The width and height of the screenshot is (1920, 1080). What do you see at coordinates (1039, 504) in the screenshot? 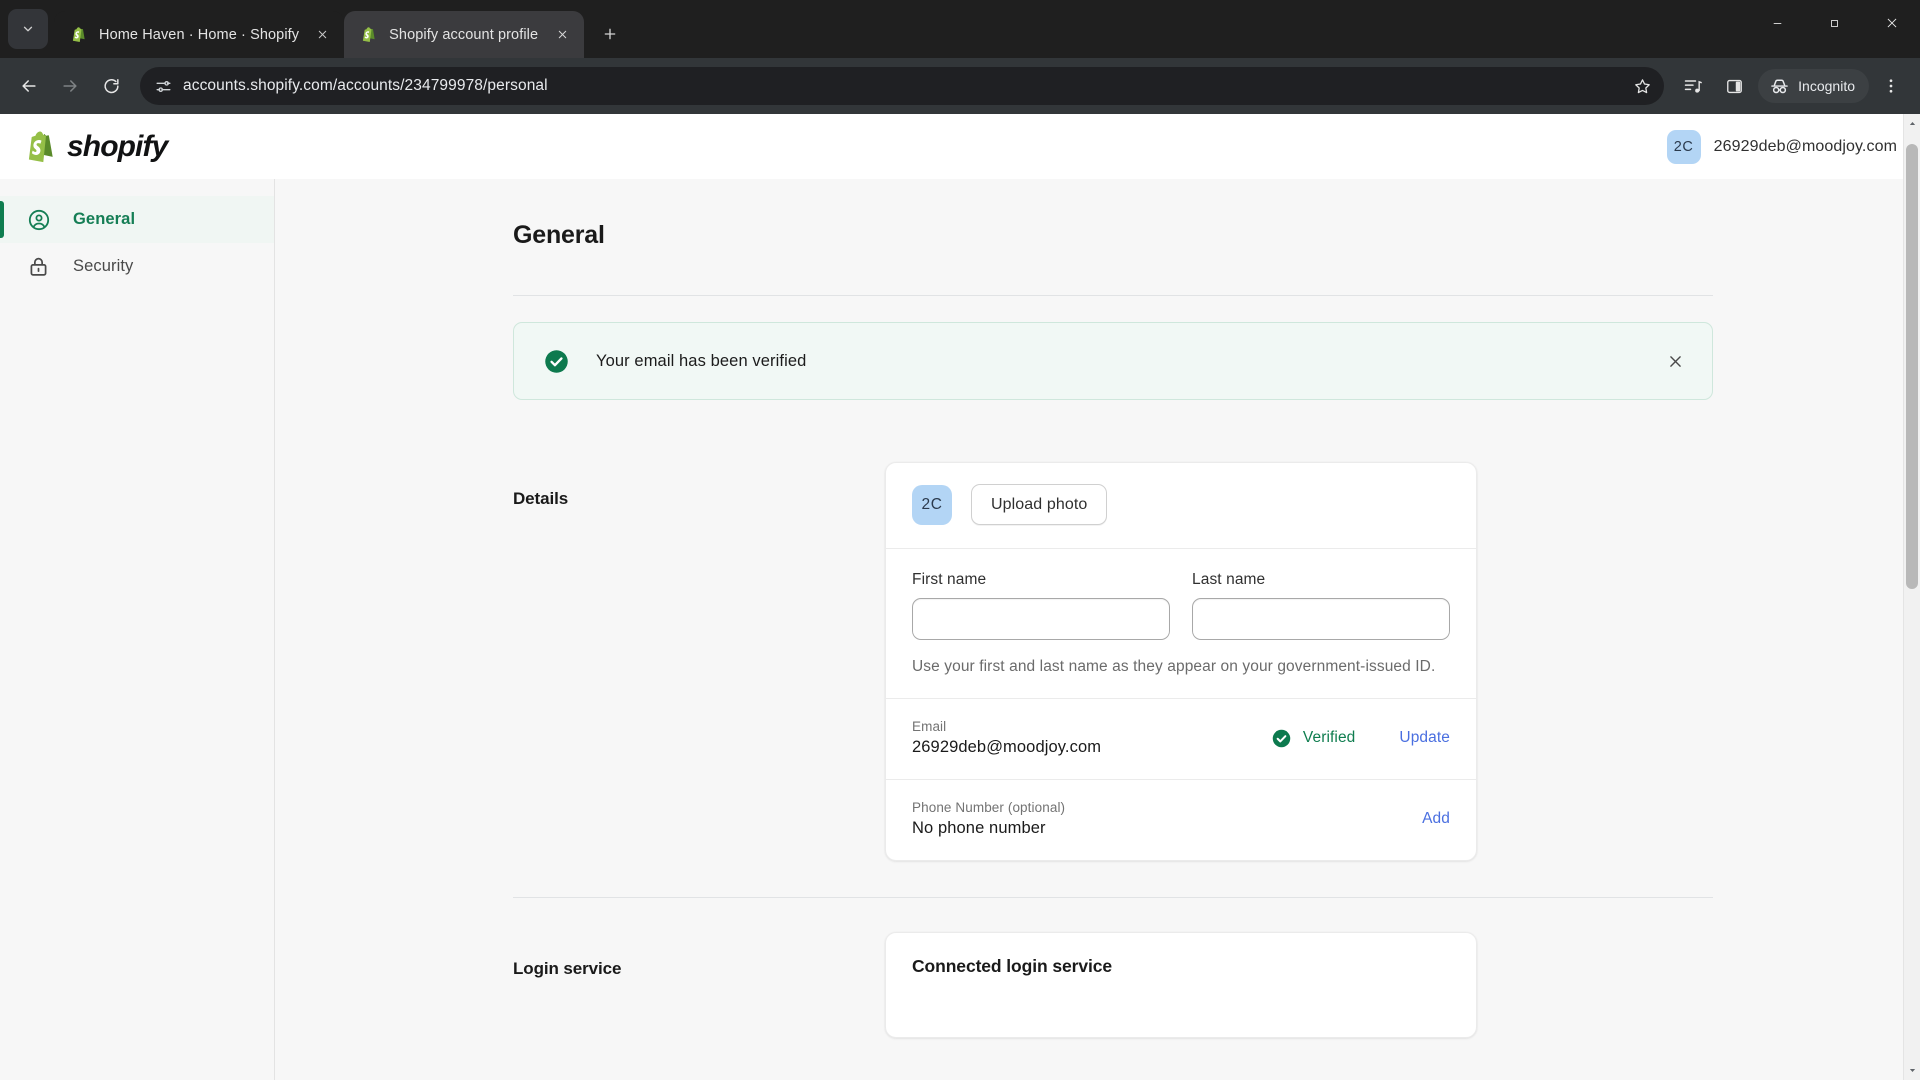
I see `upload-photo-button: Upload photo` at bounding box center [1039, 504].